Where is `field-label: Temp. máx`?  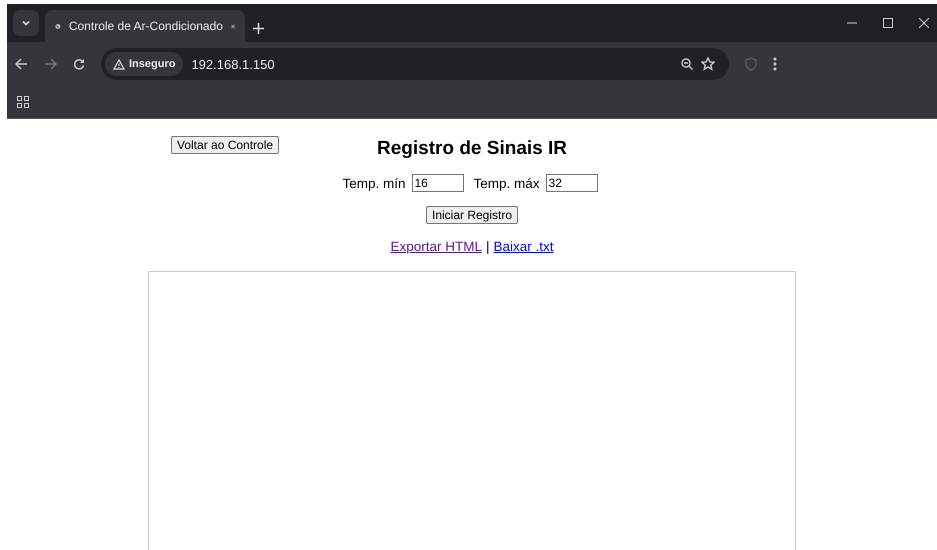 field-label: Temp. máx is located at coordinates (507, 183).